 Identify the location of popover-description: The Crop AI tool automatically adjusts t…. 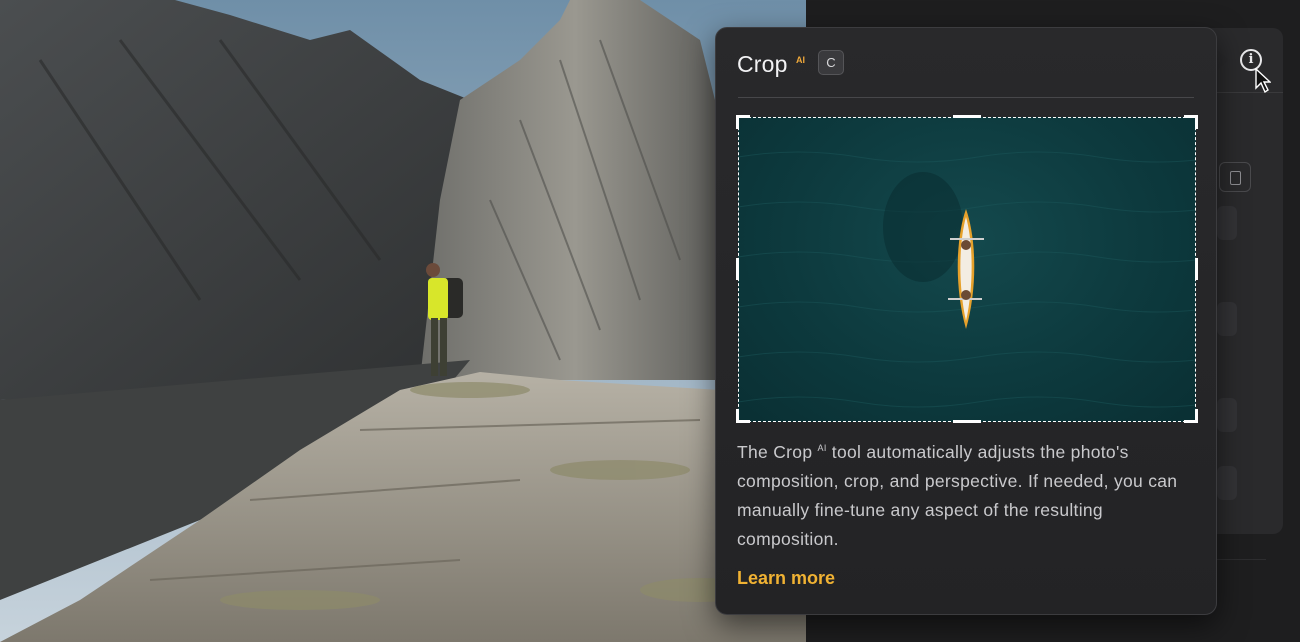
(962, 494).